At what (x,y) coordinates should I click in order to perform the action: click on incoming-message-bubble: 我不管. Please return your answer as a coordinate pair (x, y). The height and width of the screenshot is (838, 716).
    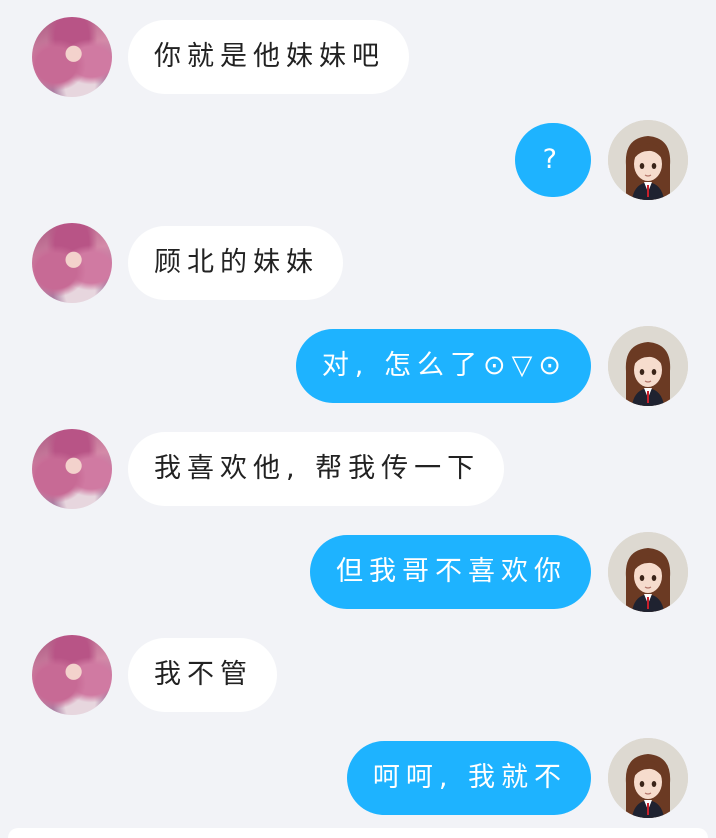
    Looking at the image, I should click on (202, 675).